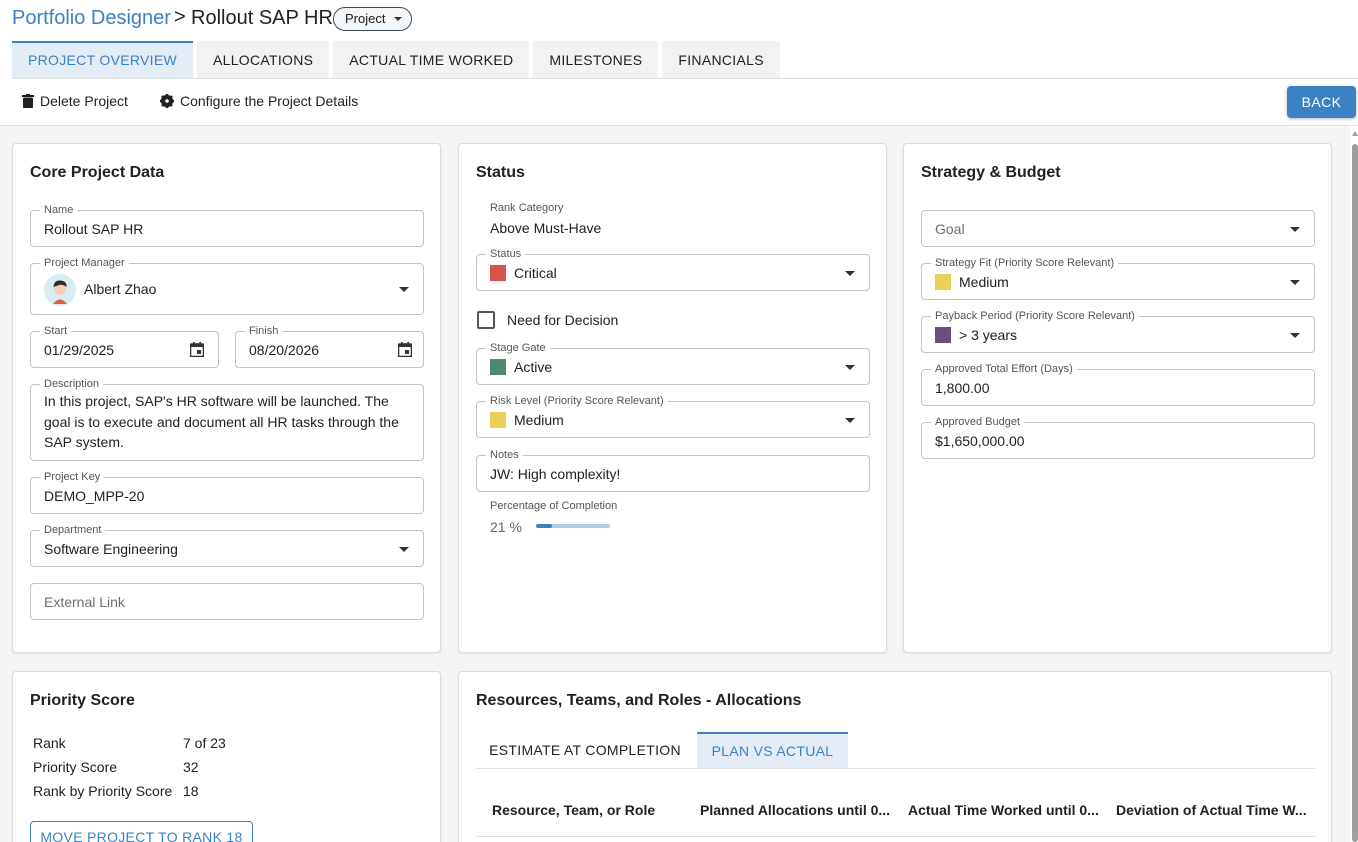  What do you see at coordinates (227, 286) in the screenshot?
I see `project-manager-select: Project Manager Albert Zhao` at bounding box center [227, 286].